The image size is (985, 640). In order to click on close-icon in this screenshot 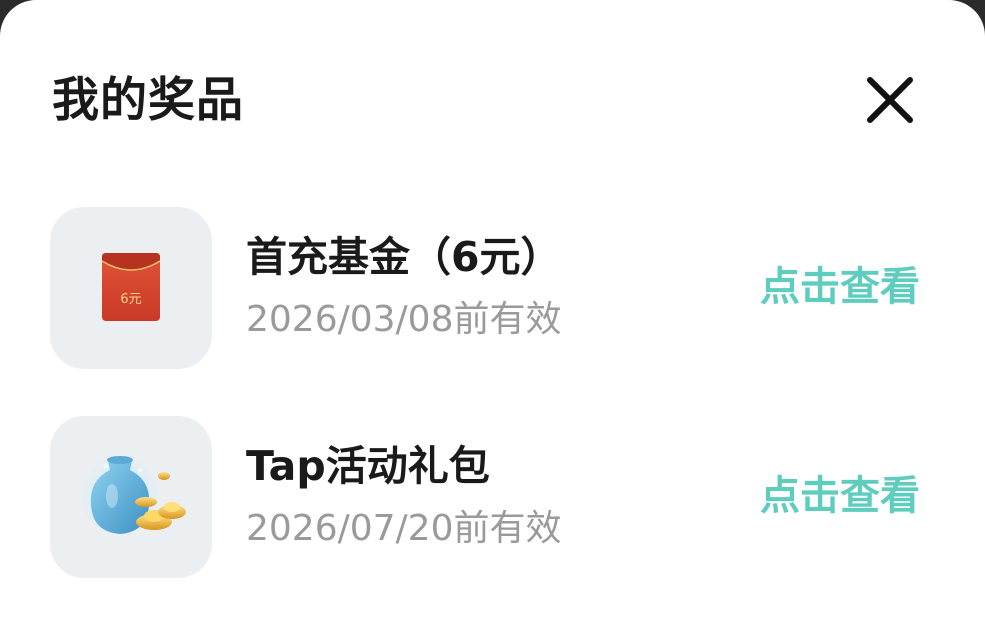, I will do `click(890, 100)`.